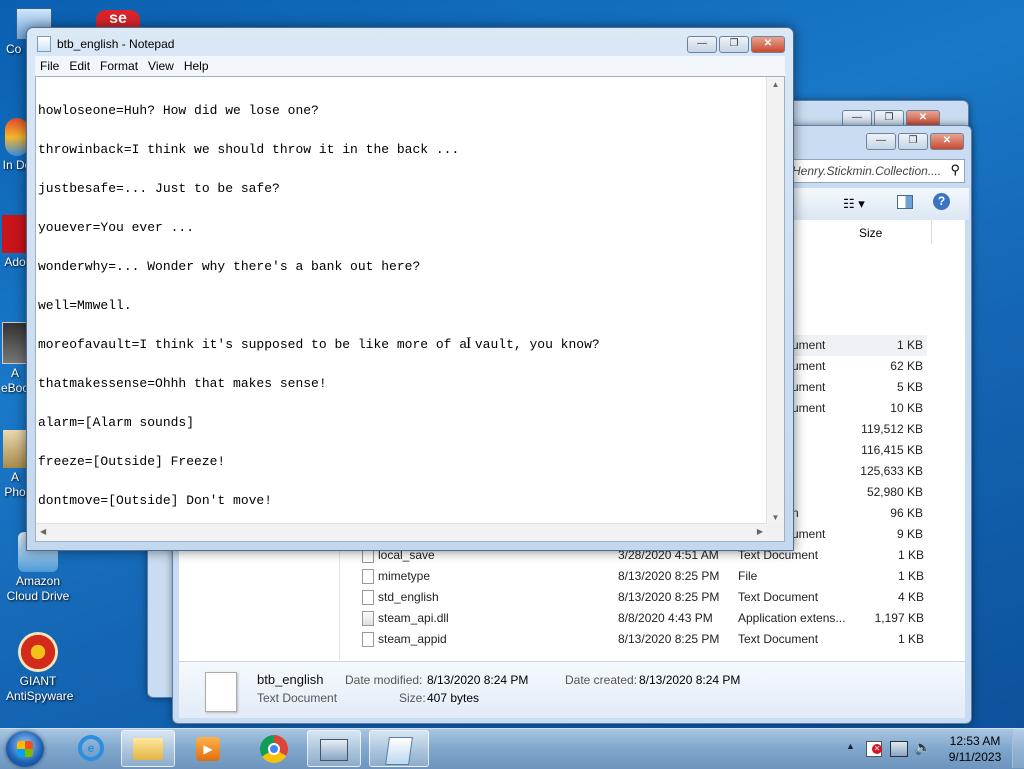  I want to click on ebook-icon, so click(15, 343).